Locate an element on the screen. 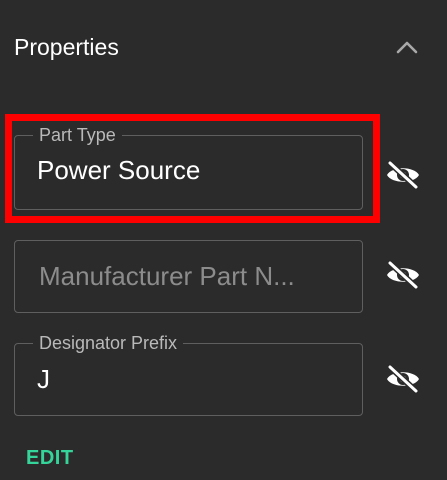 This screenshot has height=480, width=447. part-type-field: Part Type Power Source is located at coordinates (188, 167).